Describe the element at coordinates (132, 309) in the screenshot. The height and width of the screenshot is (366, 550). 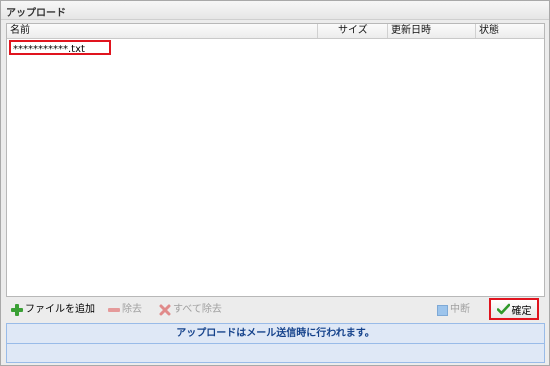
I see `remove-label: 除去` at that location.